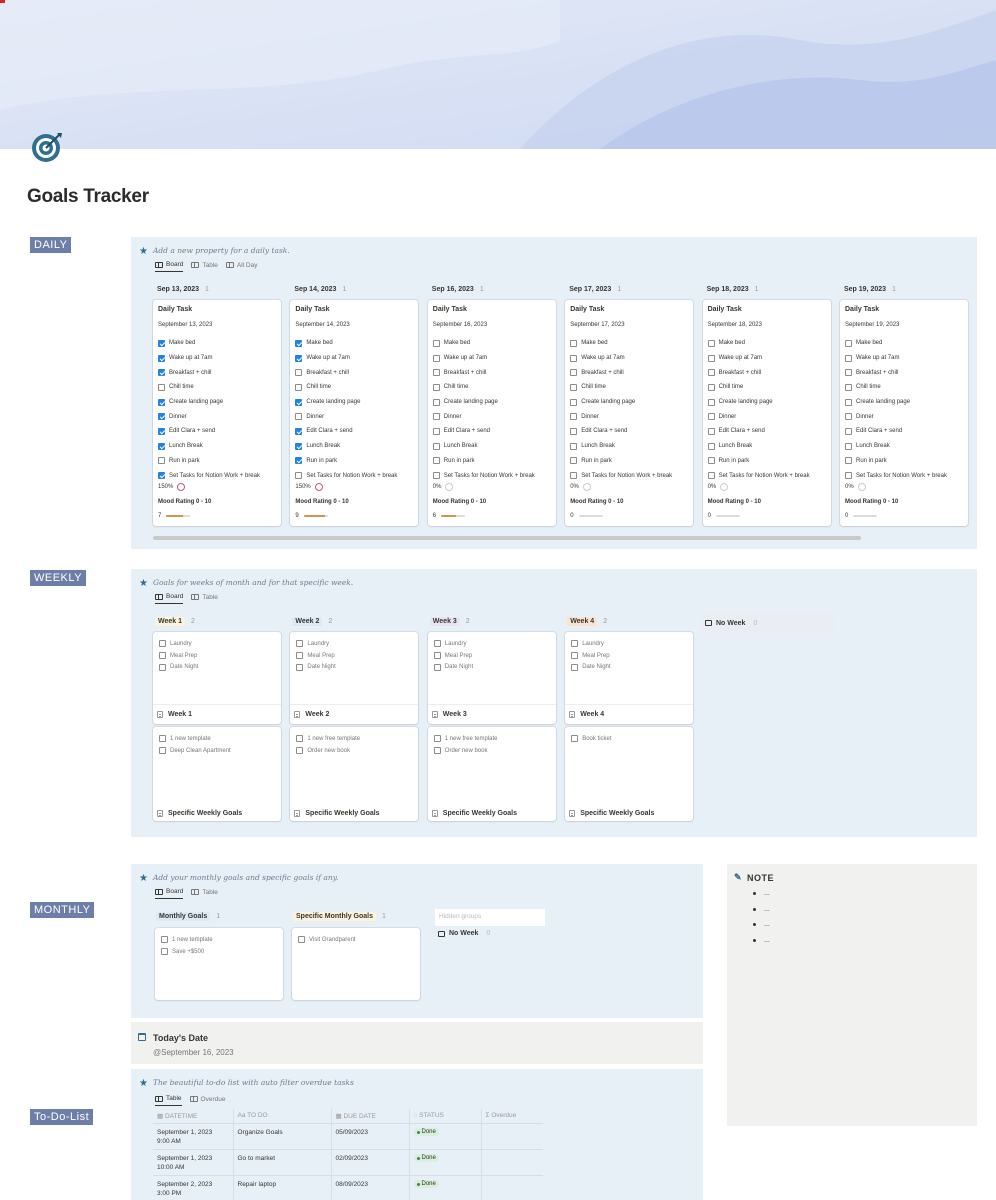  I want to click on board-column-header: Monthly Goals 1, so click(188, 916).